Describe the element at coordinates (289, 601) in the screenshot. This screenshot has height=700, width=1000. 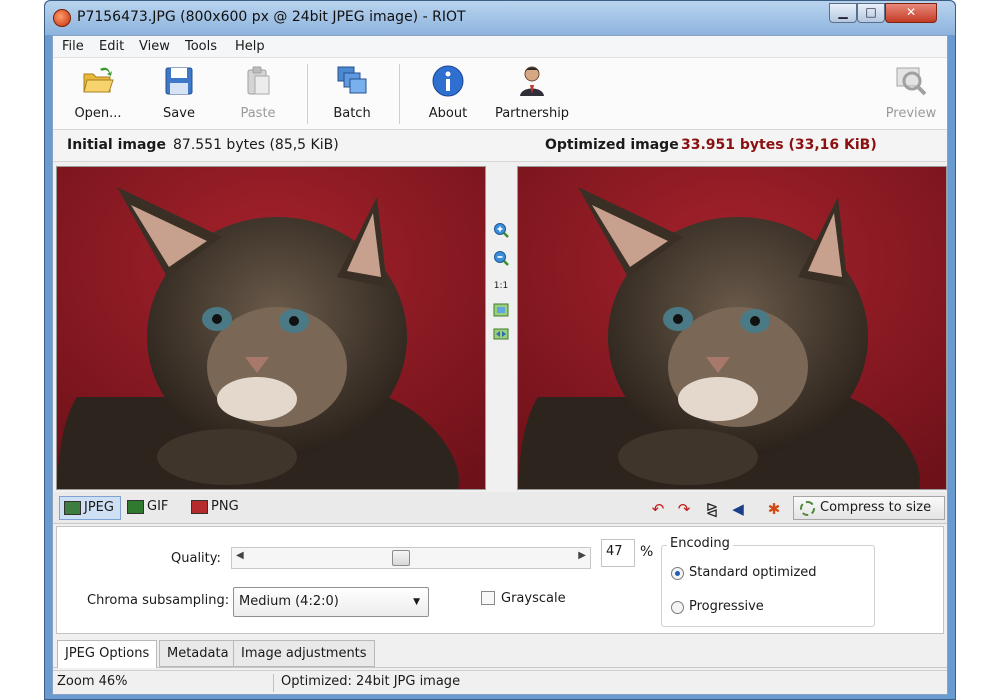
I see `chroma-selected-value: Medium (4:2:0)` at that location.